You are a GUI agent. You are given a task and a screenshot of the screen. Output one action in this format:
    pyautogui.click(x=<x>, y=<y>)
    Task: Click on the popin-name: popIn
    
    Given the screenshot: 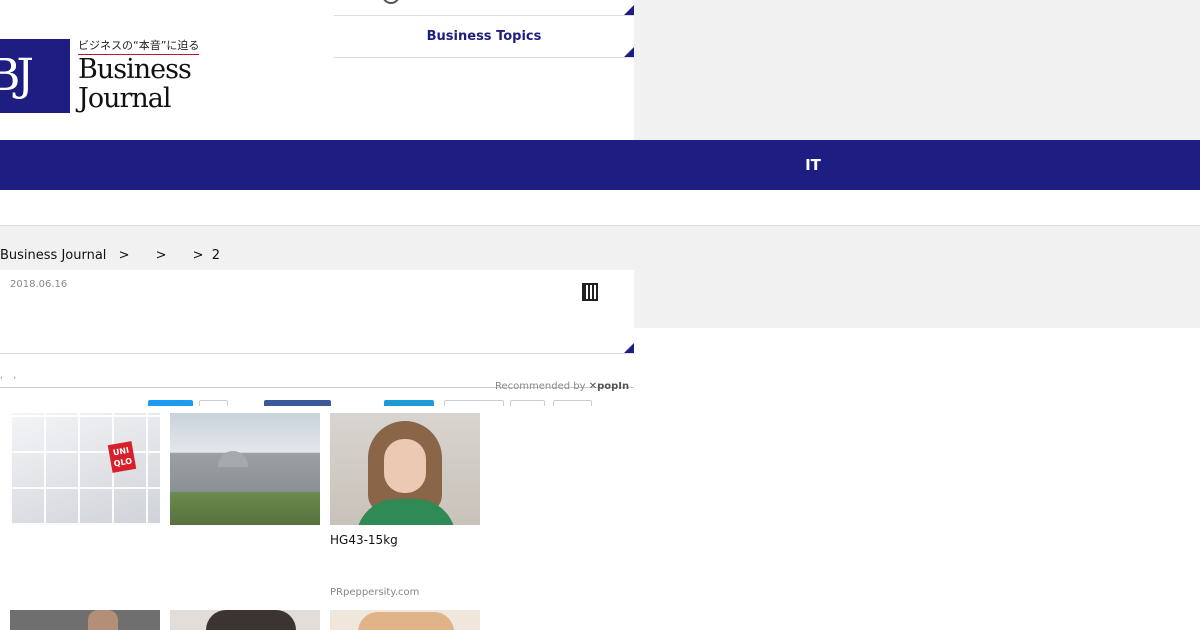 What is the action you would take?
    pyautogui.click(x=613, y=386)
    